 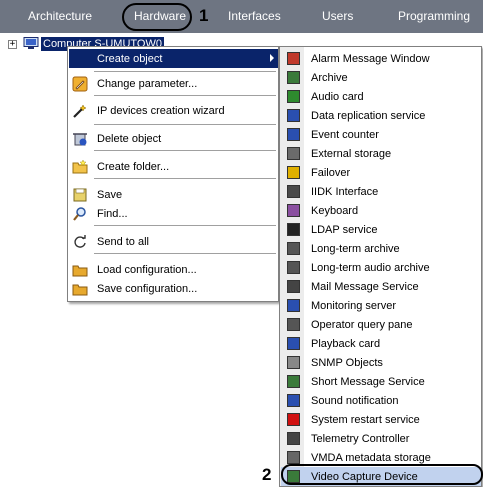 I want to click on audio-card-icon, so click(x=293, y=96).